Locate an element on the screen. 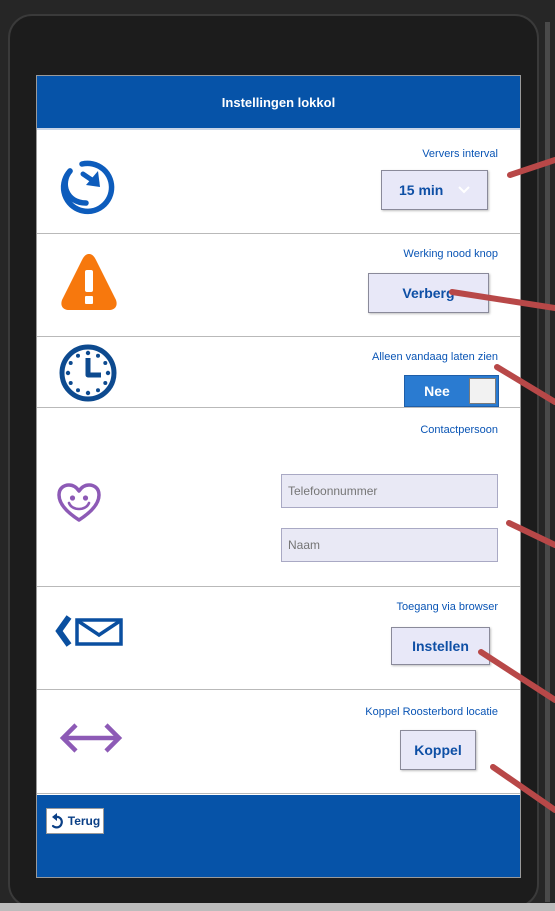  warning-icon is located at coordinates (89, 282).